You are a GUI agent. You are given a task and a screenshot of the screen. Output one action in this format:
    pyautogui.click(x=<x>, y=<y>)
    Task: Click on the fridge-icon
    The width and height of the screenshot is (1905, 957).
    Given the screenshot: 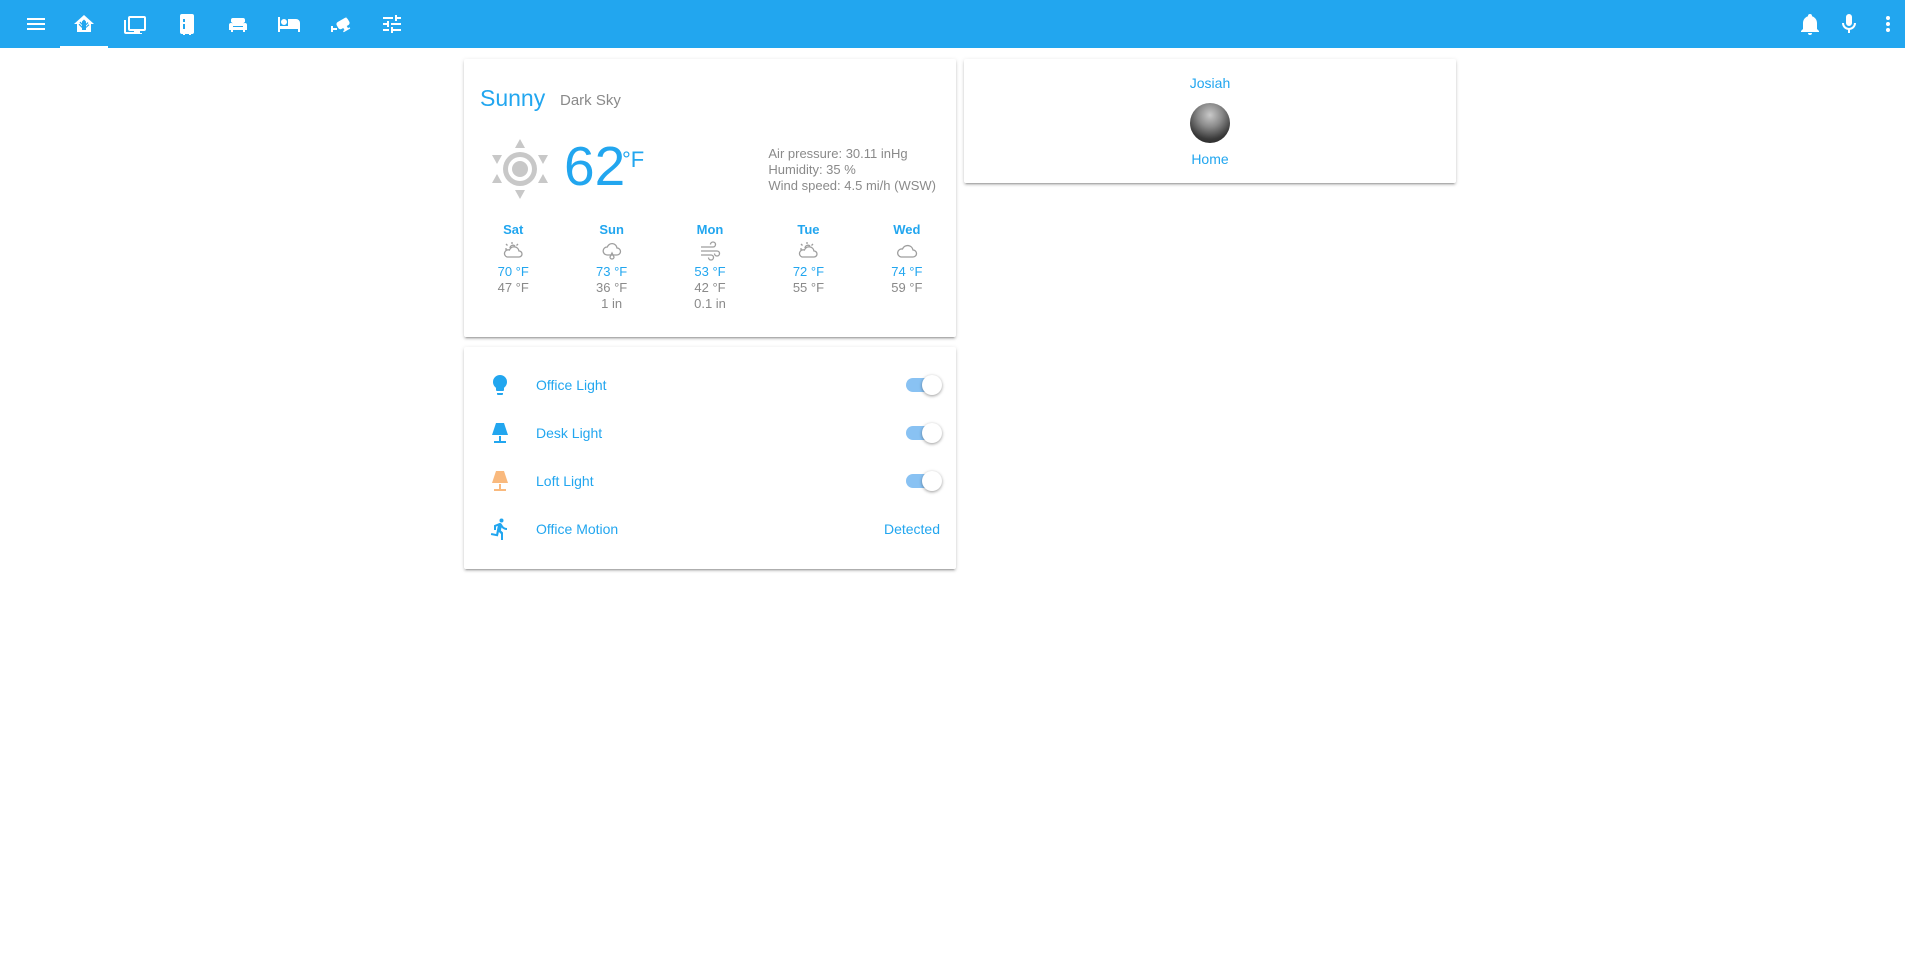 What is the action you would take?
    pyautogui.click(x=187, y=24)
    